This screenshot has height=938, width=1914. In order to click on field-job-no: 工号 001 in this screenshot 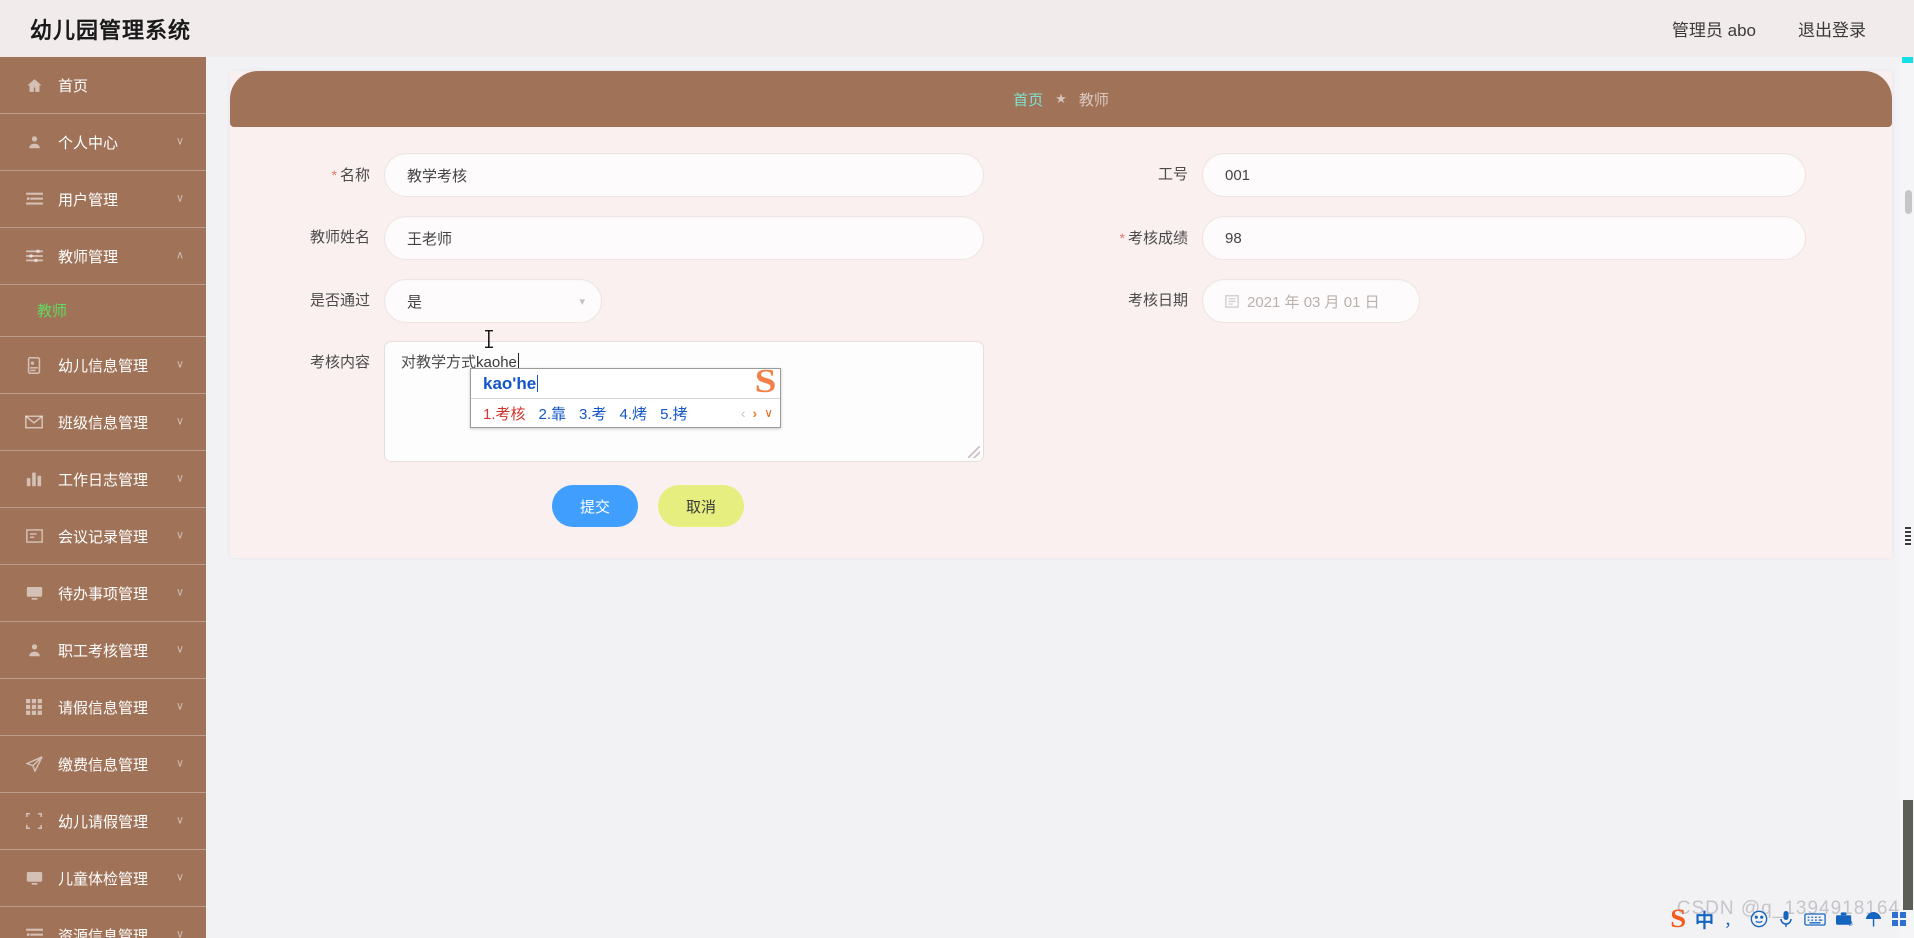, I will do `click(1450, 175)`.